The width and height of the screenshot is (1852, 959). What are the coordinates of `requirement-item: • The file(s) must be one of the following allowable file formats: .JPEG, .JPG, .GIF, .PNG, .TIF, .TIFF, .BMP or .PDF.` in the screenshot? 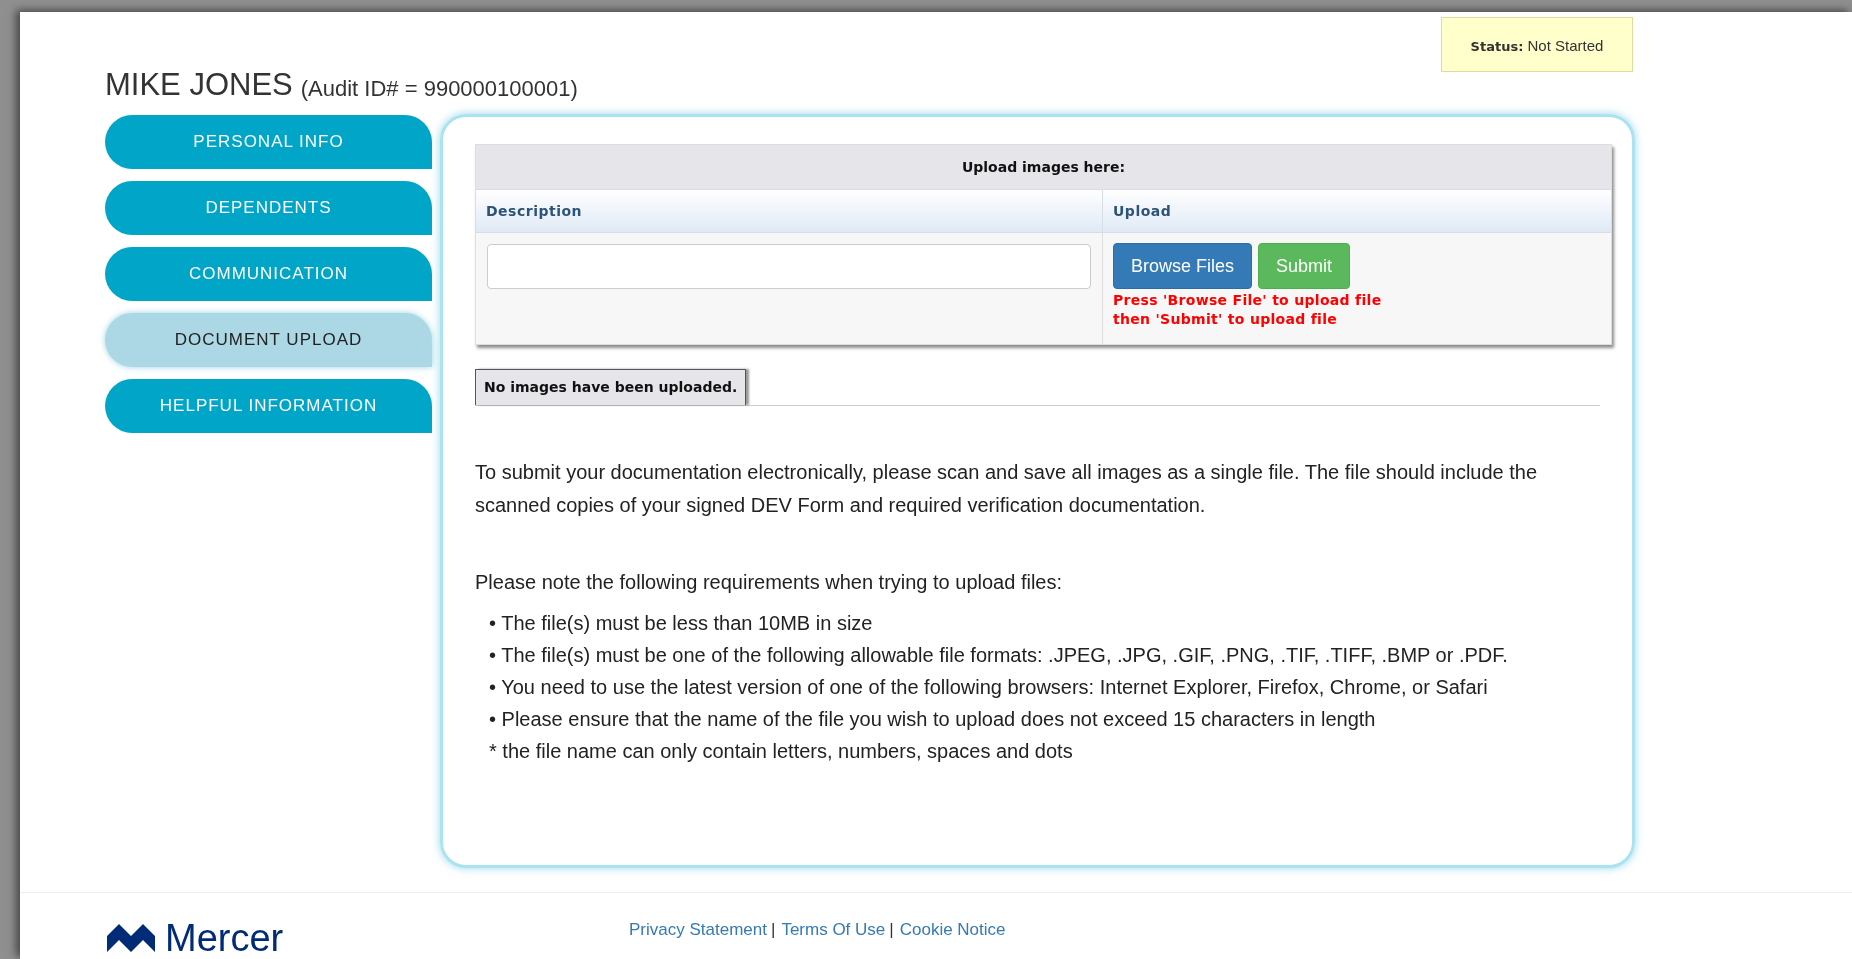 It's located at (998, 655).